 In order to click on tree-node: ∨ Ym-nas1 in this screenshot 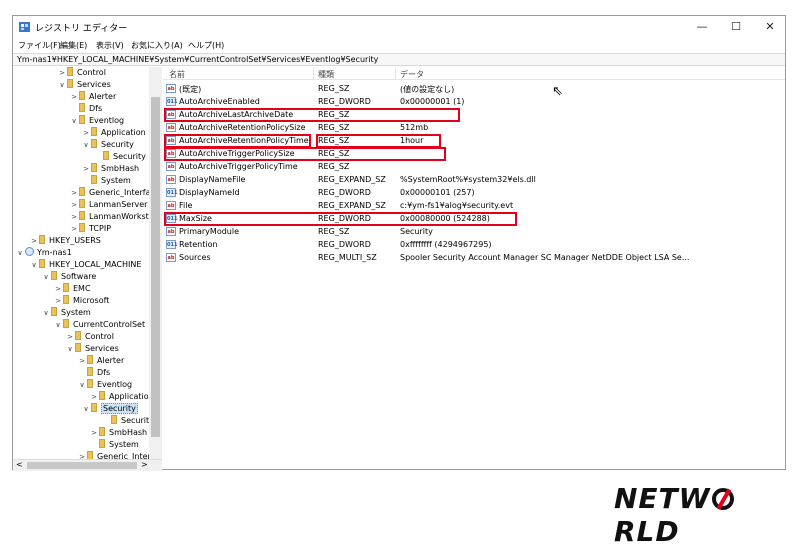, I will do `click(43, 253)`.